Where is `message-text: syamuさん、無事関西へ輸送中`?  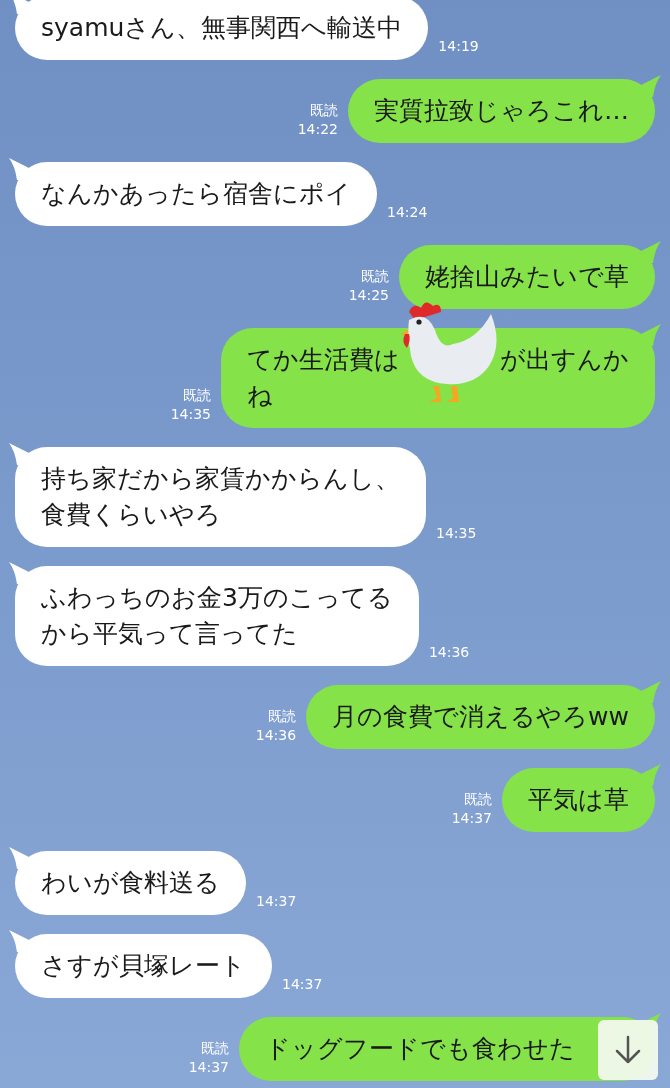
message-text: syamuさん、無事関西へ輸送中 is located at coordinates (222, 28).